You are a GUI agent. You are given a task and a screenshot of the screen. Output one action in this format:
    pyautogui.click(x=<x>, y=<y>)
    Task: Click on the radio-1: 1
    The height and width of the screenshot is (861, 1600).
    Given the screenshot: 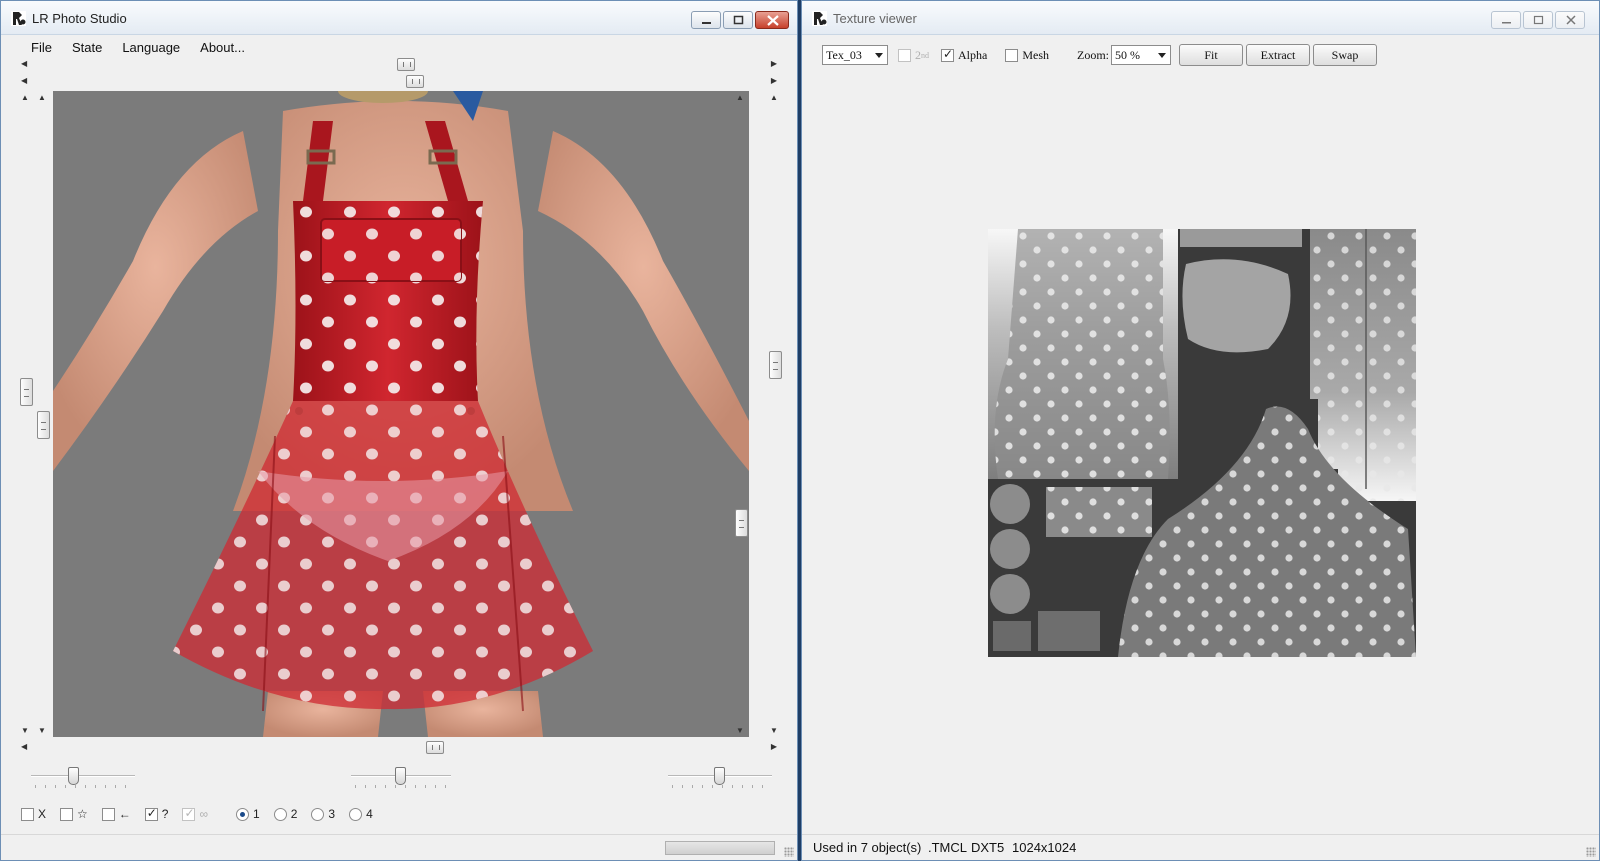 What is the action you would take?
    pyautogui.click(x=248, y=814)
    